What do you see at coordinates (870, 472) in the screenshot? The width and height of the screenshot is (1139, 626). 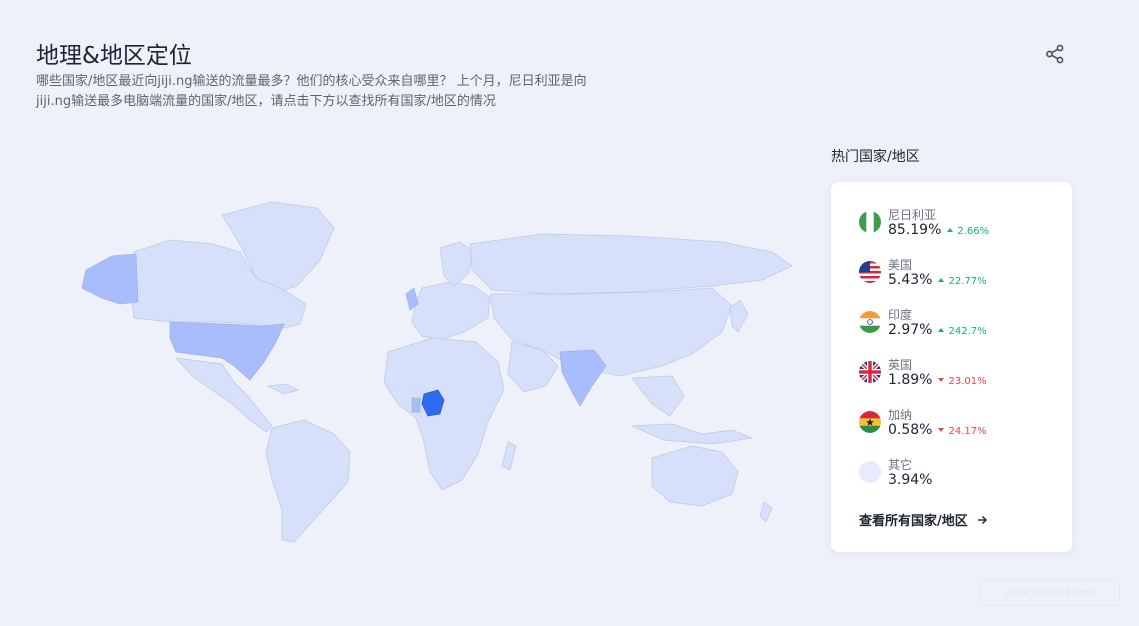 I see `other-placeholder-icon` at bounding box center [870, 472].